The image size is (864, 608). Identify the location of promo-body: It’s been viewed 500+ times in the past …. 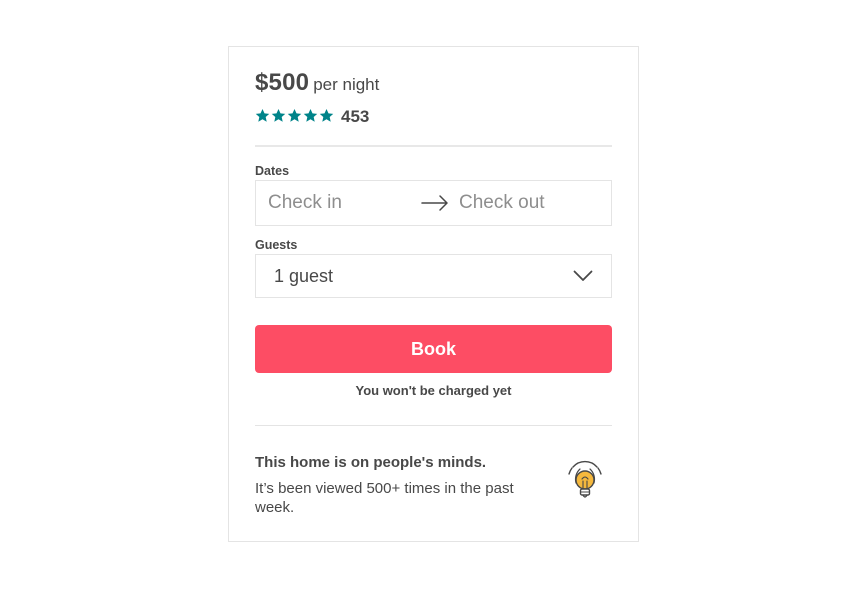
(384, 498).